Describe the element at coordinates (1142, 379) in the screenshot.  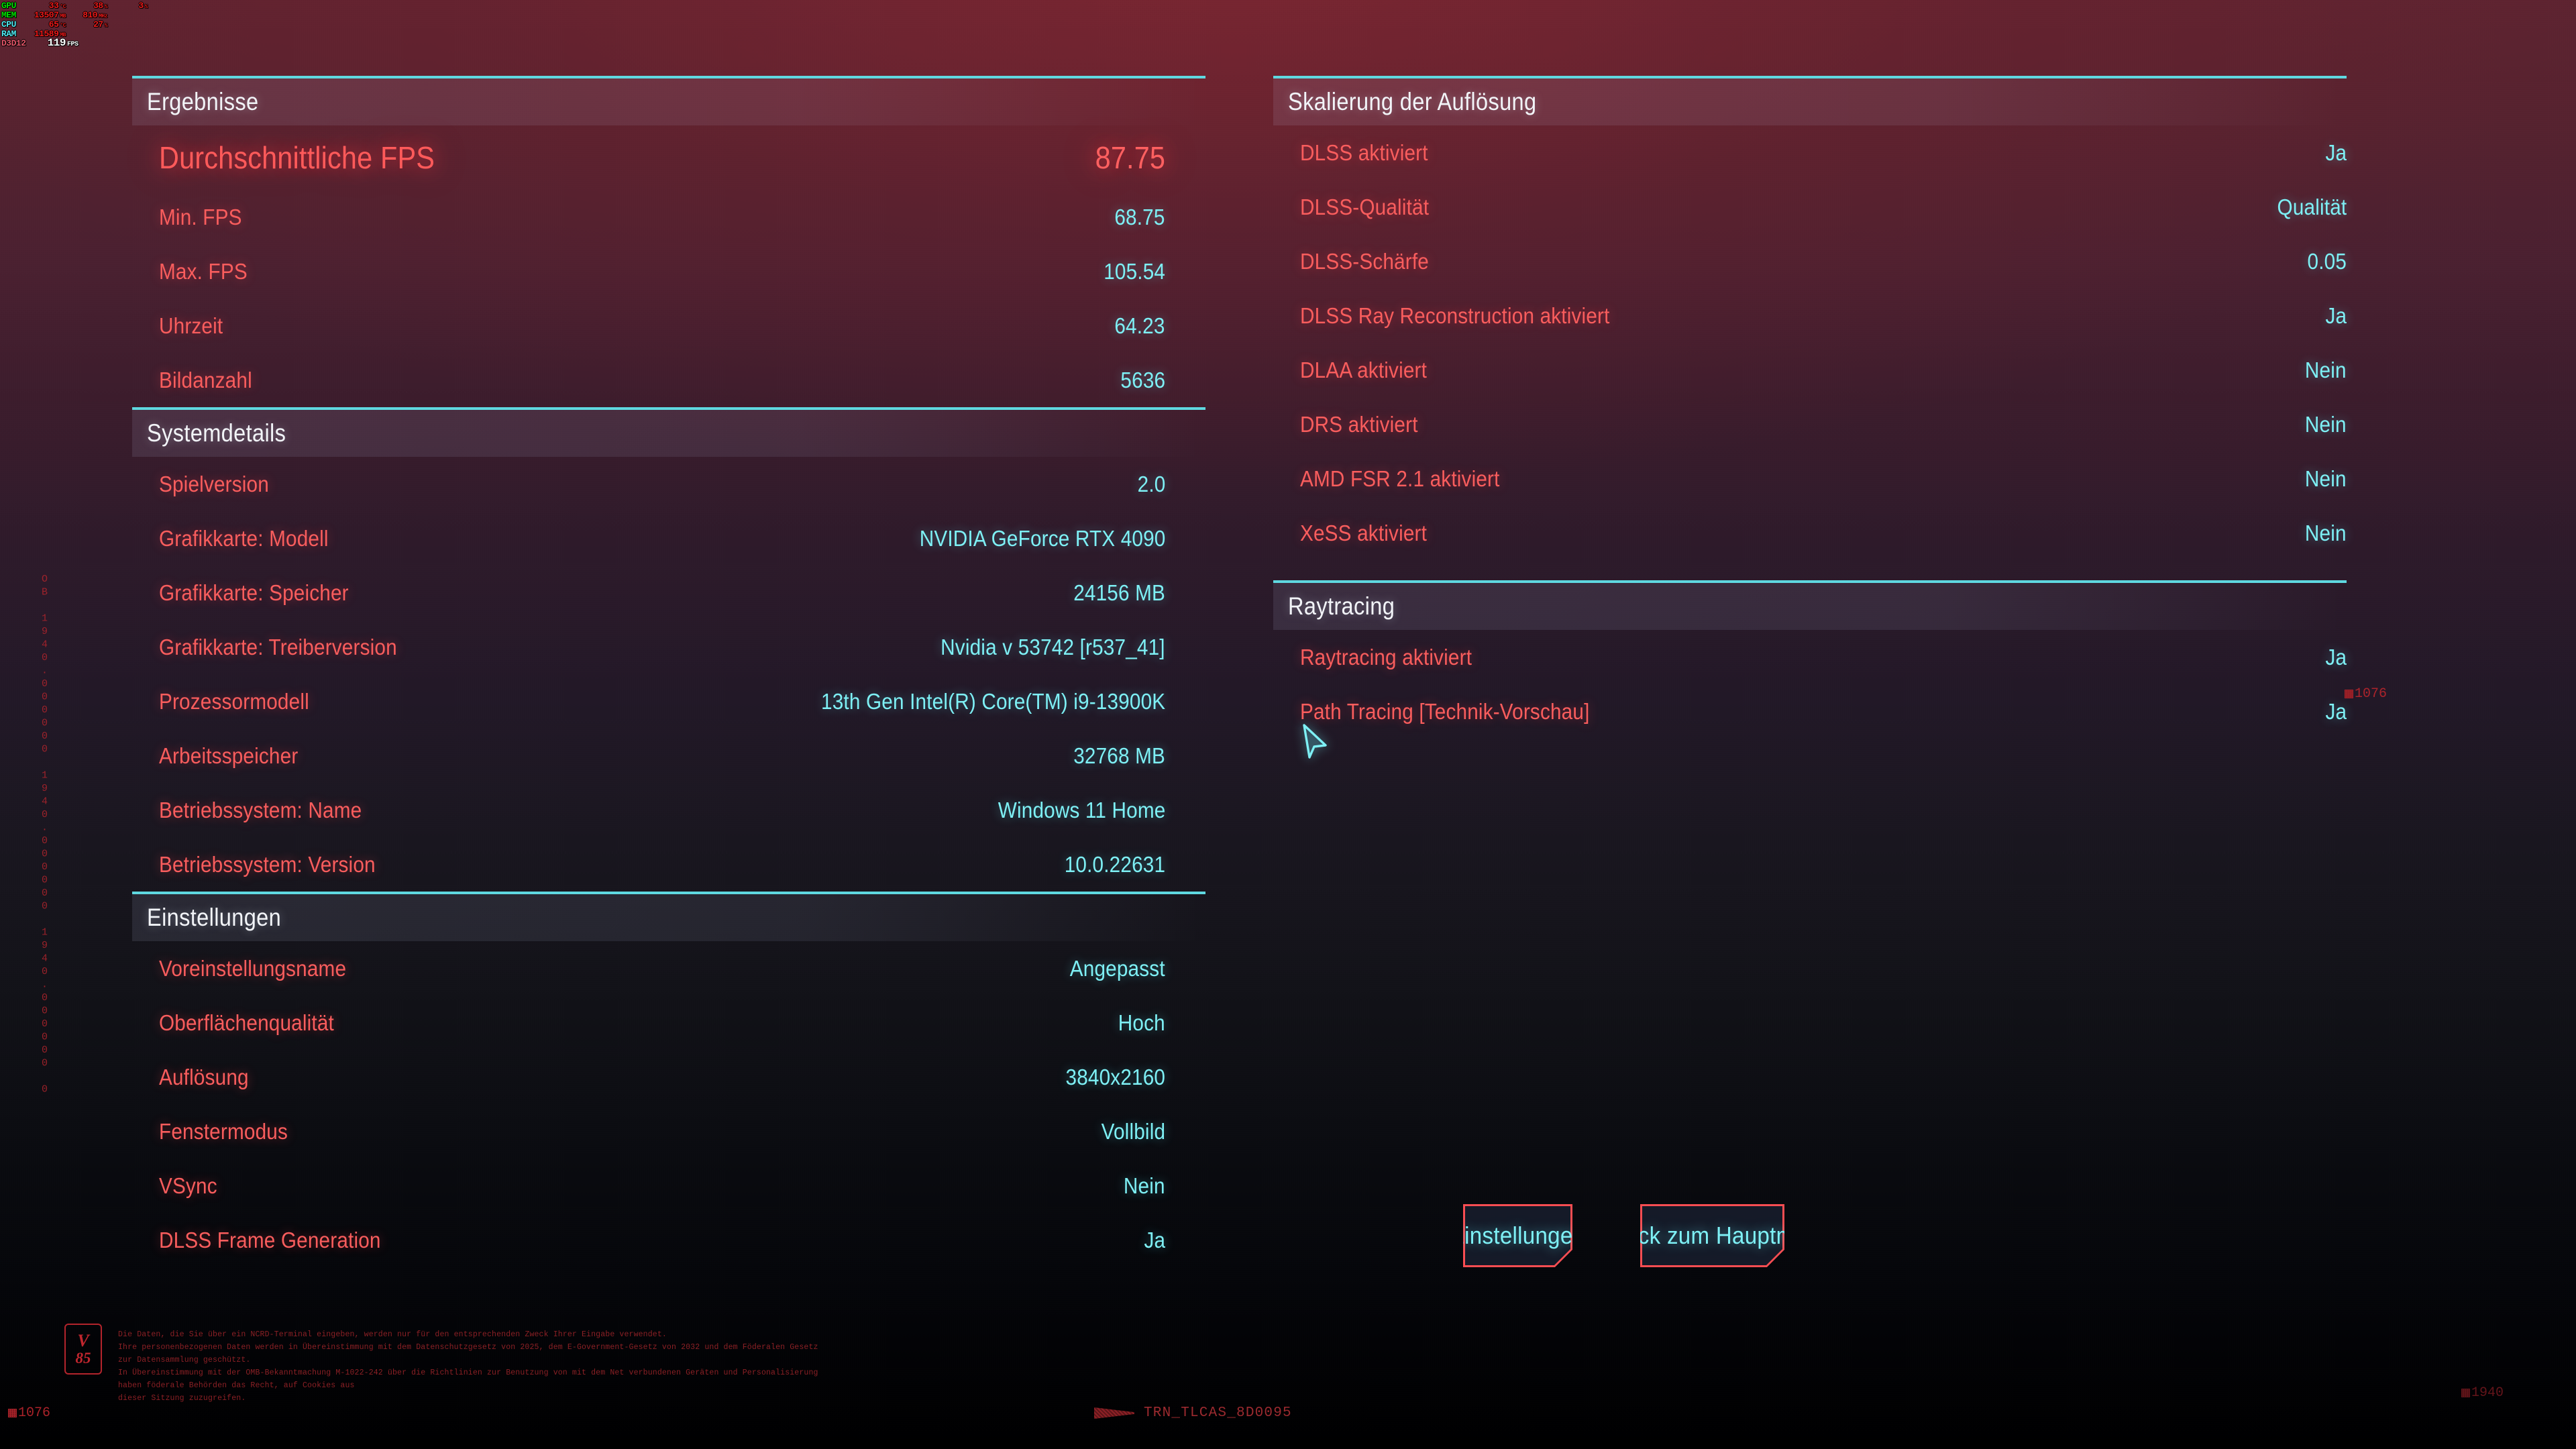
I see `row-value: 5636` at that location.